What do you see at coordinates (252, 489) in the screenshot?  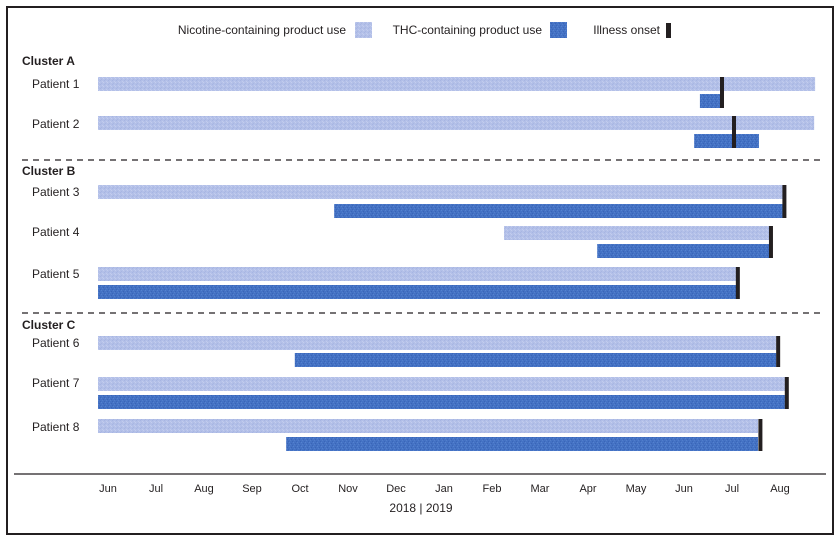 I see `x-tick-label: Sep` at bounding box center [252, 489].